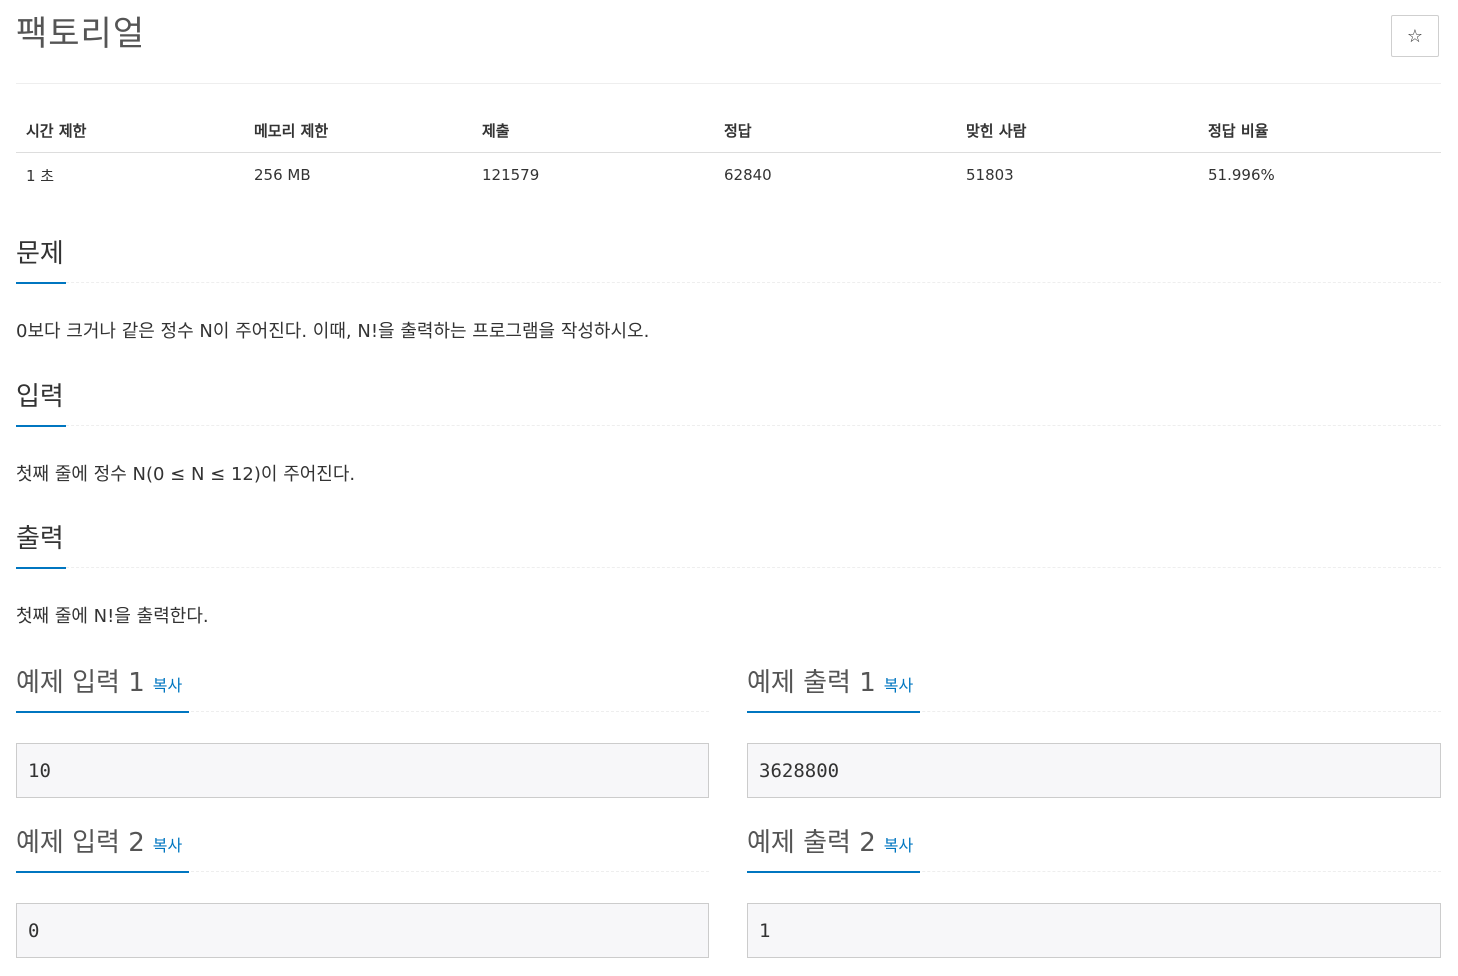  I want to click on sample-input-1-heading: 예제 입력 1 복사, so click(99, 684).